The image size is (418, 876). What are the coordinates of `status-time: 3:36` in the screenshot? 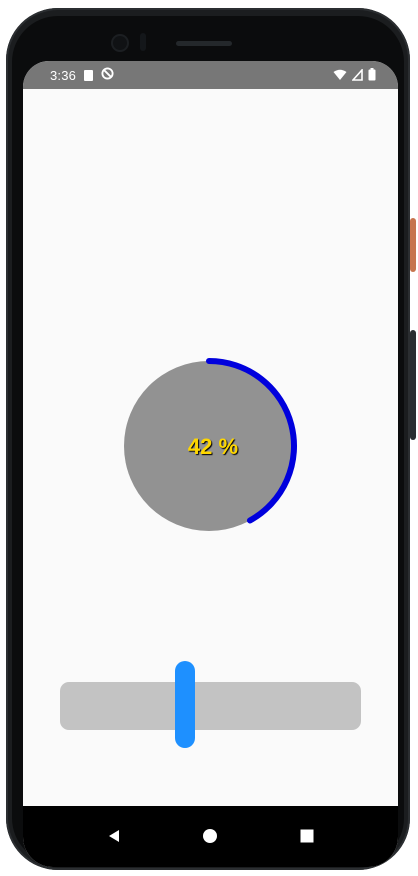 It's located at (63, 75).